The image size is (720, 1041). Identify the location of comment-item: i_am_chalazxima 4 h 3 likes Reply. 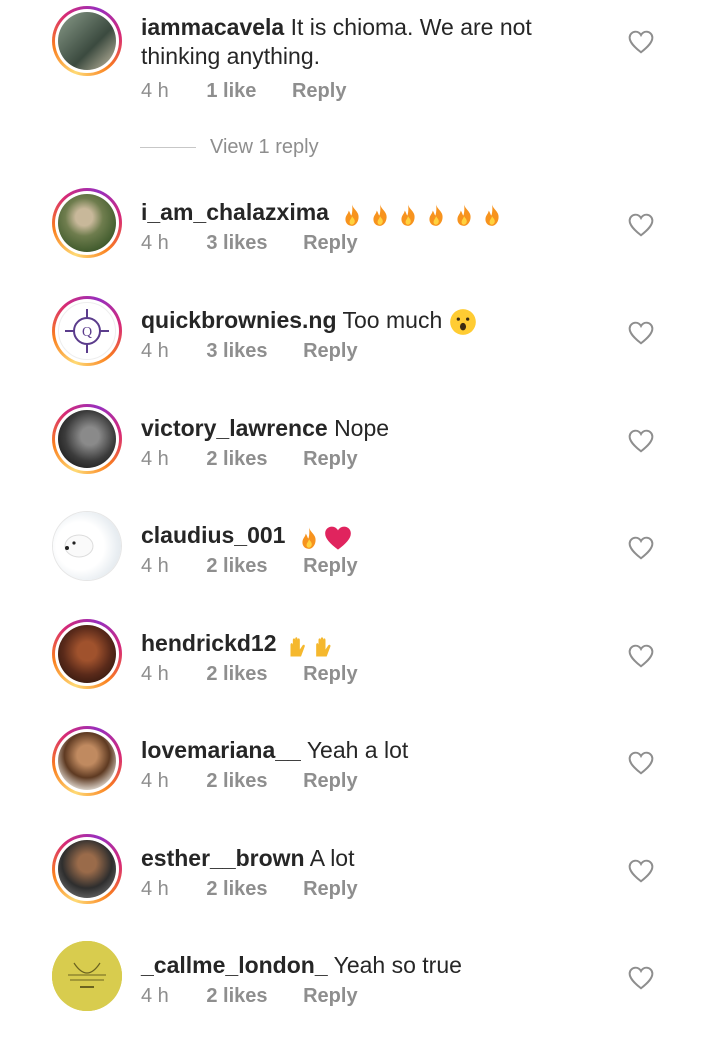
(360, 238).